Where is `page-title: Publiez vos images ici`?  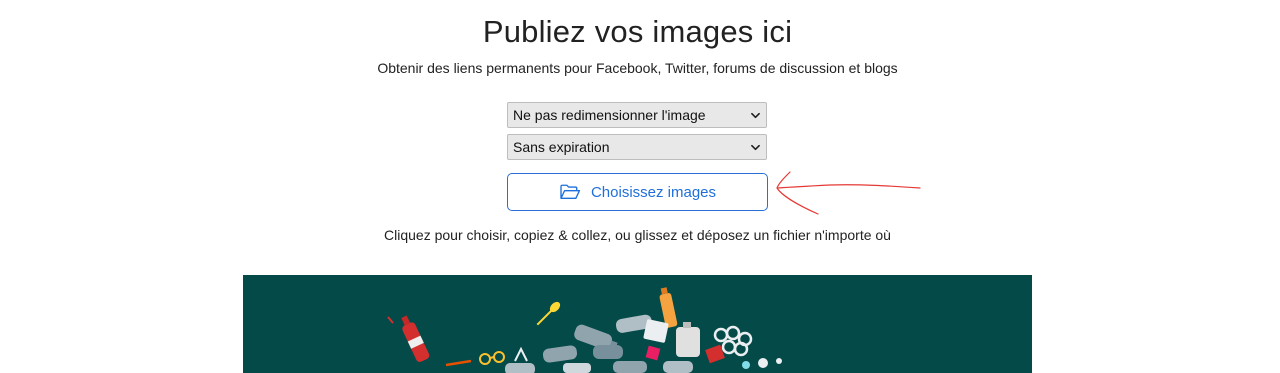
page-title: Publiez vos images ici is located at coordinates (637, 31).